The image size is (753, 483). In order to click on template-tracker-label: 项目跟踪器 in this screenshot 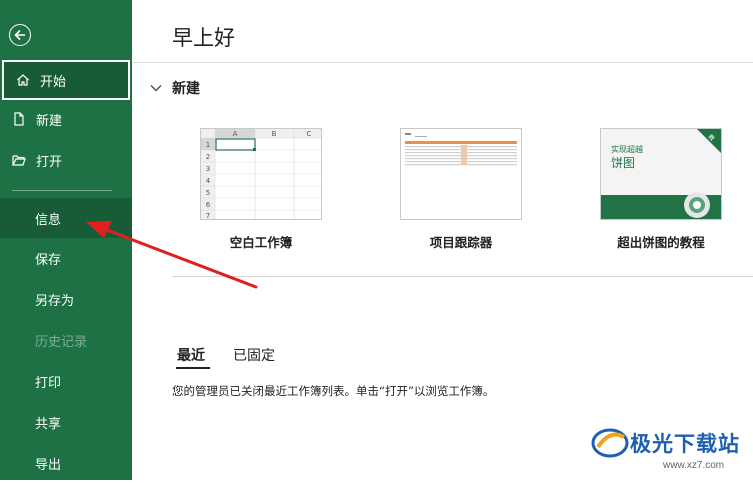, I will do `click(461, 242)`.